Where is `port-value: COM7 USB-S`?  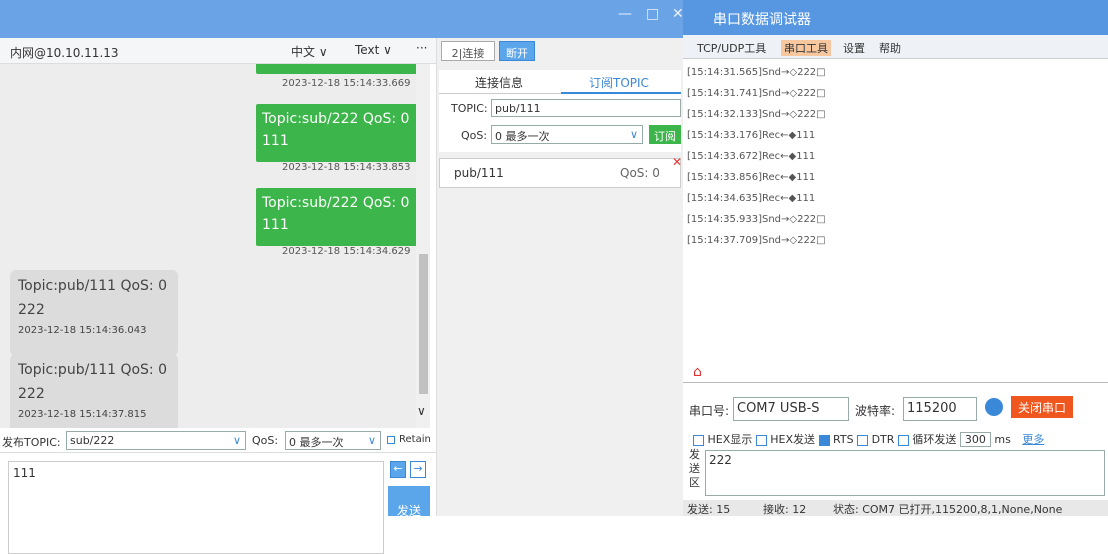 port-value: COM7 USB-S is located at coordinates (778, 408).